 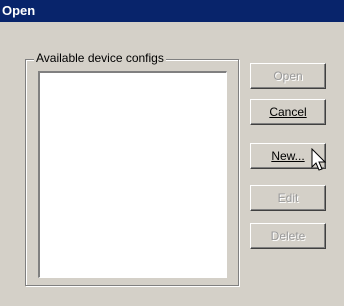 I want to click on open-button-label: Open, so click(x=288, y=76).